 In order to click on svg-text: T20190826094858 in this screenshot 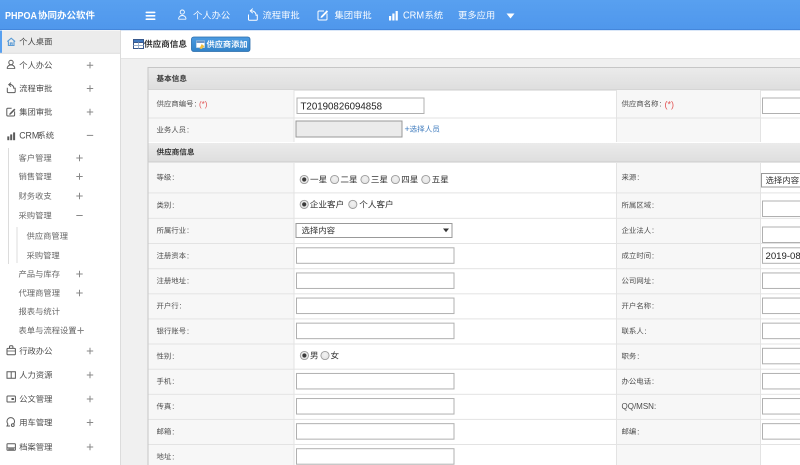, I will do `click(342, 106)`.